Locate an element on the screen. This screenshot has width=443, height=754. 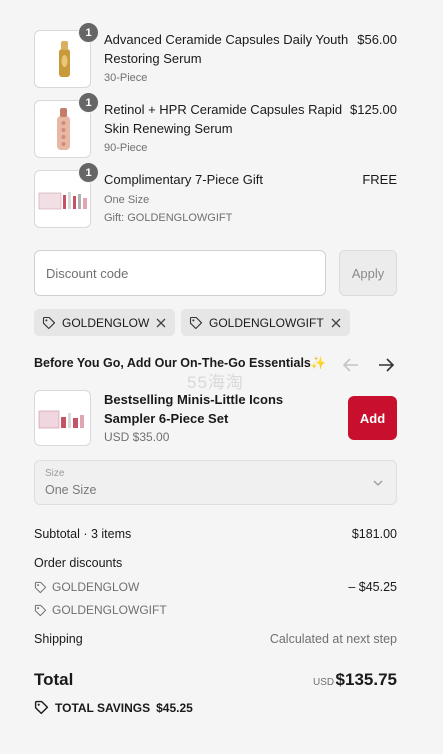
arrow-left-icon is located at coordinates (351, 365).